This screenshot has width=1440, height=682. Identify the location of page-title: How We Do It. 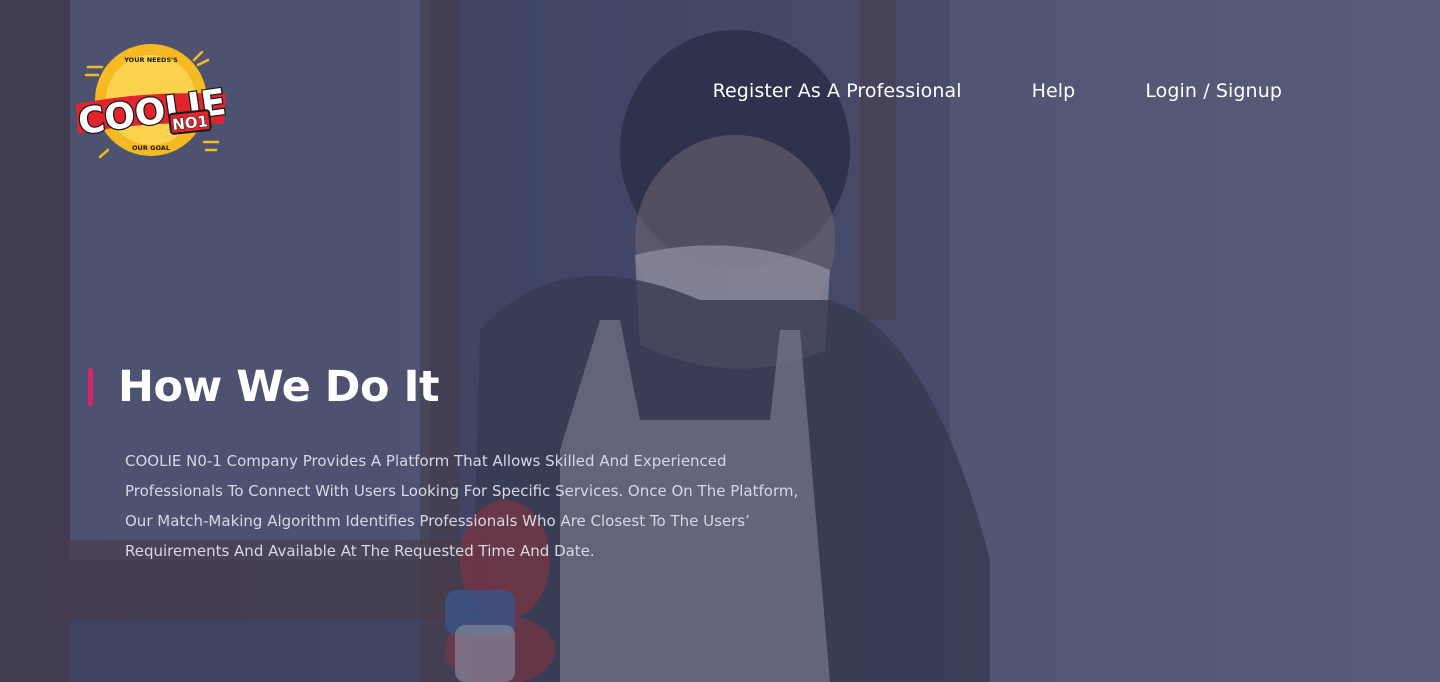
(279, 387).